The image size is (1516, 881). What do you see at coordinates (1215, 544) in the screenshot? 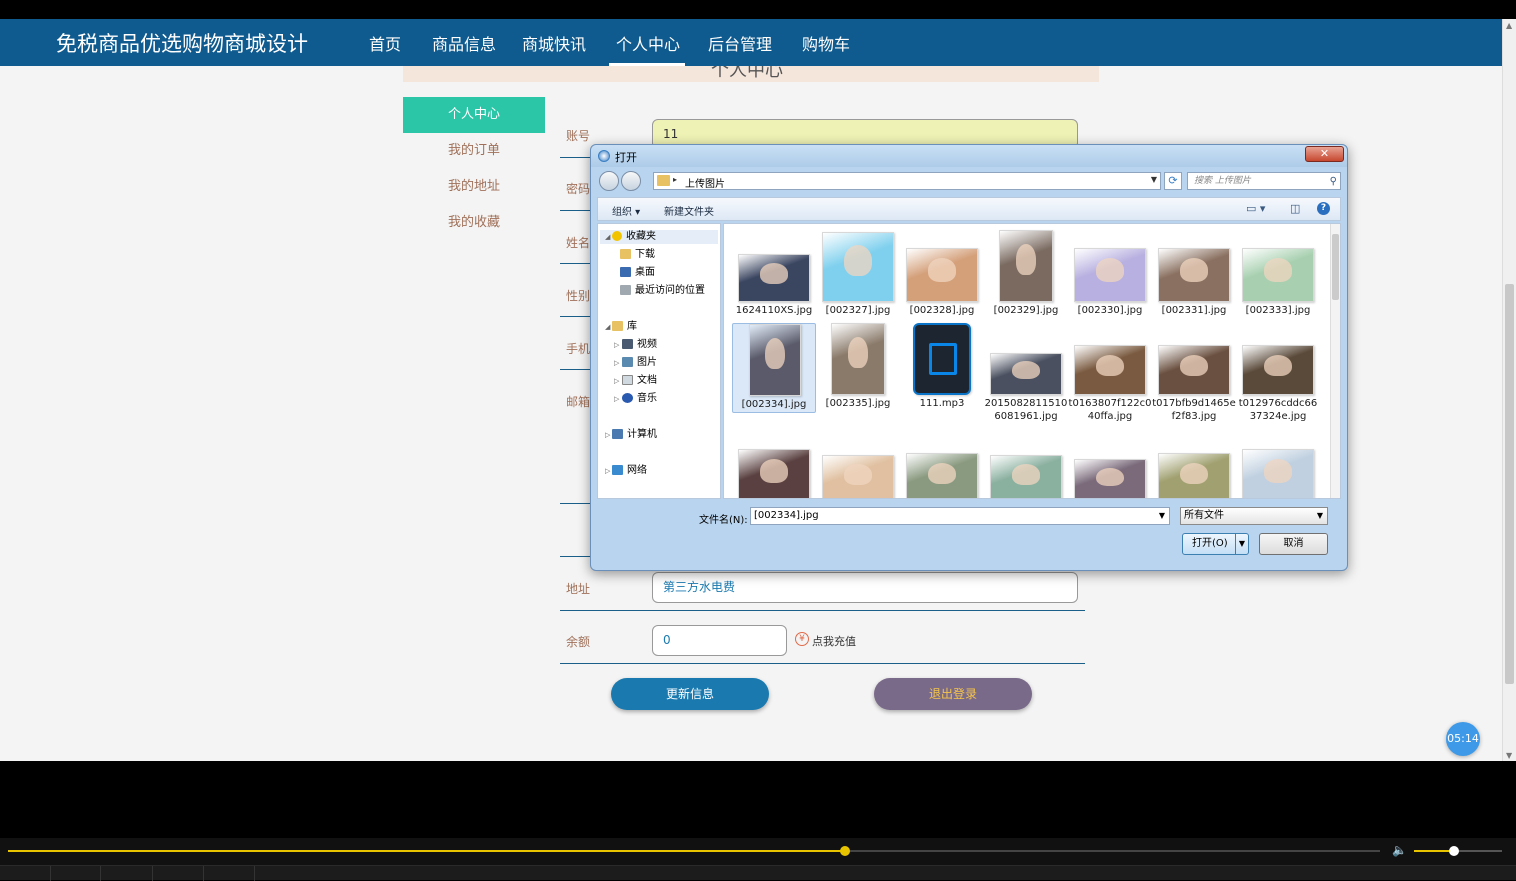
I see `open-button: 打开(O) ▼` at bounding box center [1215, 544].